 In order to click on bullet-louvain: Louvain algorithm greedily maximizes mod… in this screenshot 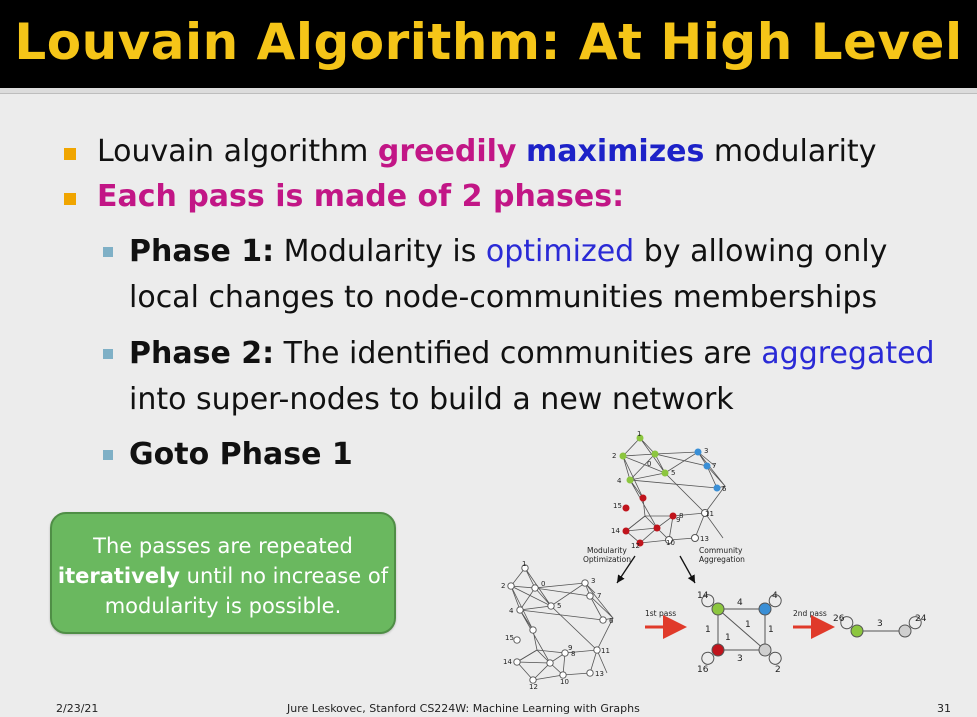, I will do `click(486, 152)`.